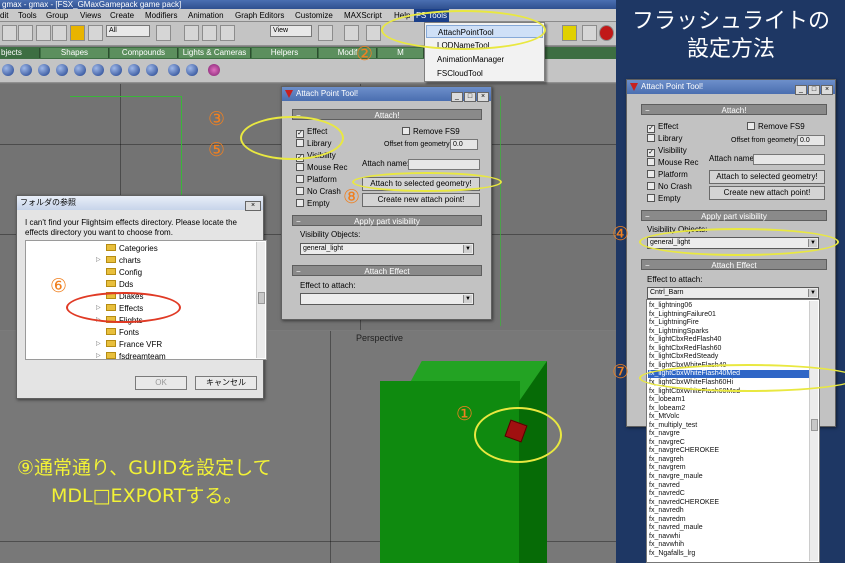 The height and width of the screenshot is (563, 845). I want to click on effects-list-scrollbar, so click(813, 431).